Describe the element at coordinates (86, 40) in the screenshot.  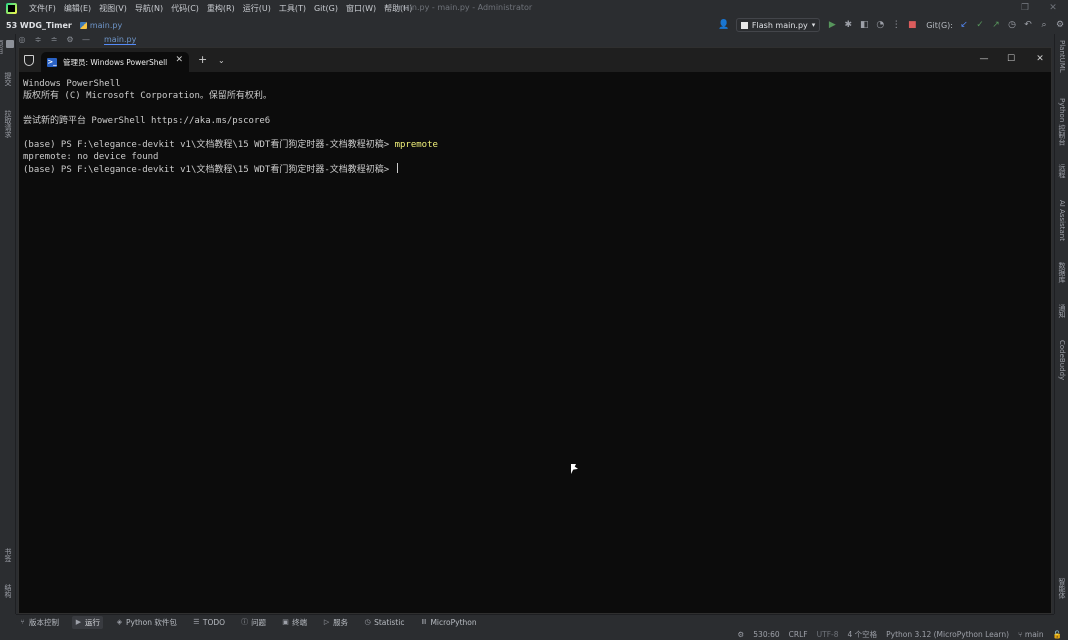
I see `minimize-panel-icon: —` at that location.